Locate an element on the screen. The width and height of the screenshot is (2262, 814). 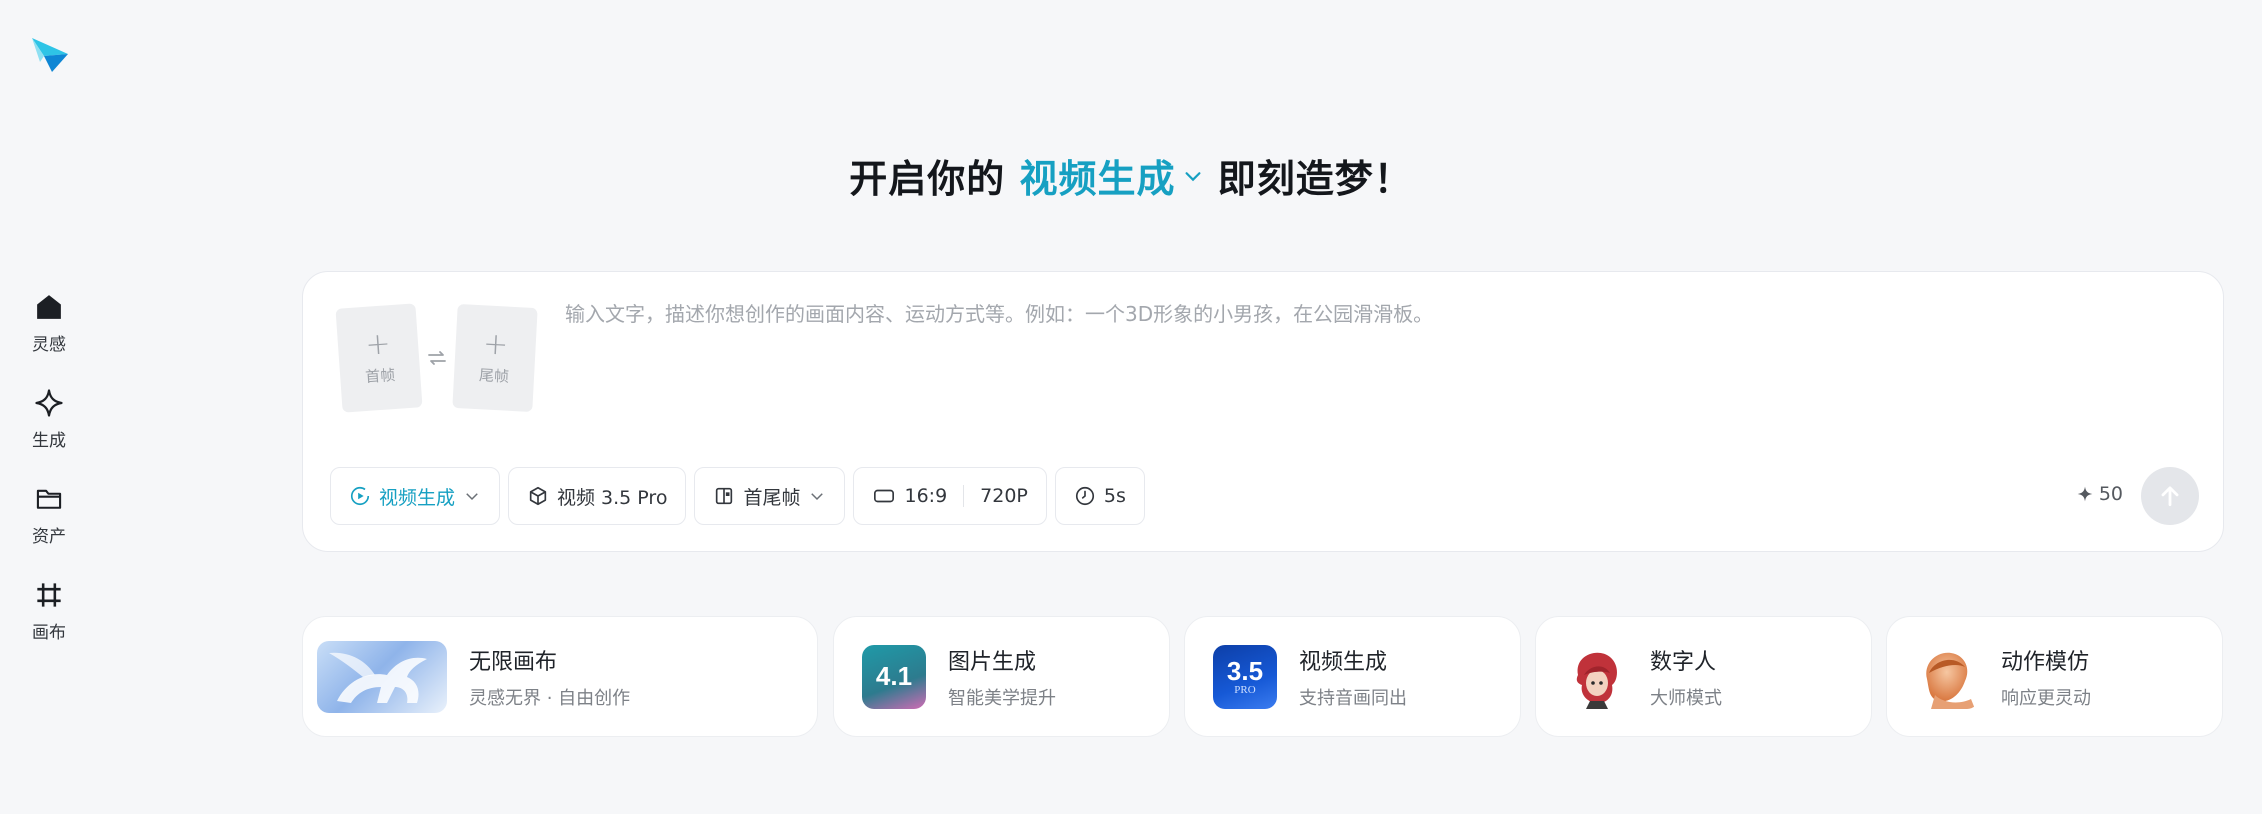
paper-plane-logo-icon is located at coordinates (50, 55).